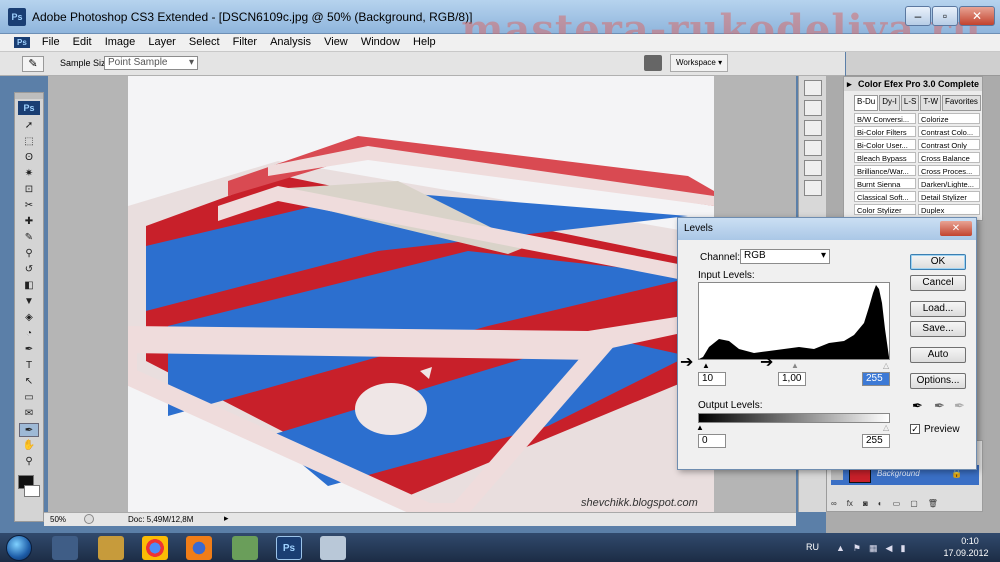 This screenshot has height=562, width=1000. Describe the element at coordinates (29, 238) in the screenshot. I see `brush-tool-icon: ✎` at that location.